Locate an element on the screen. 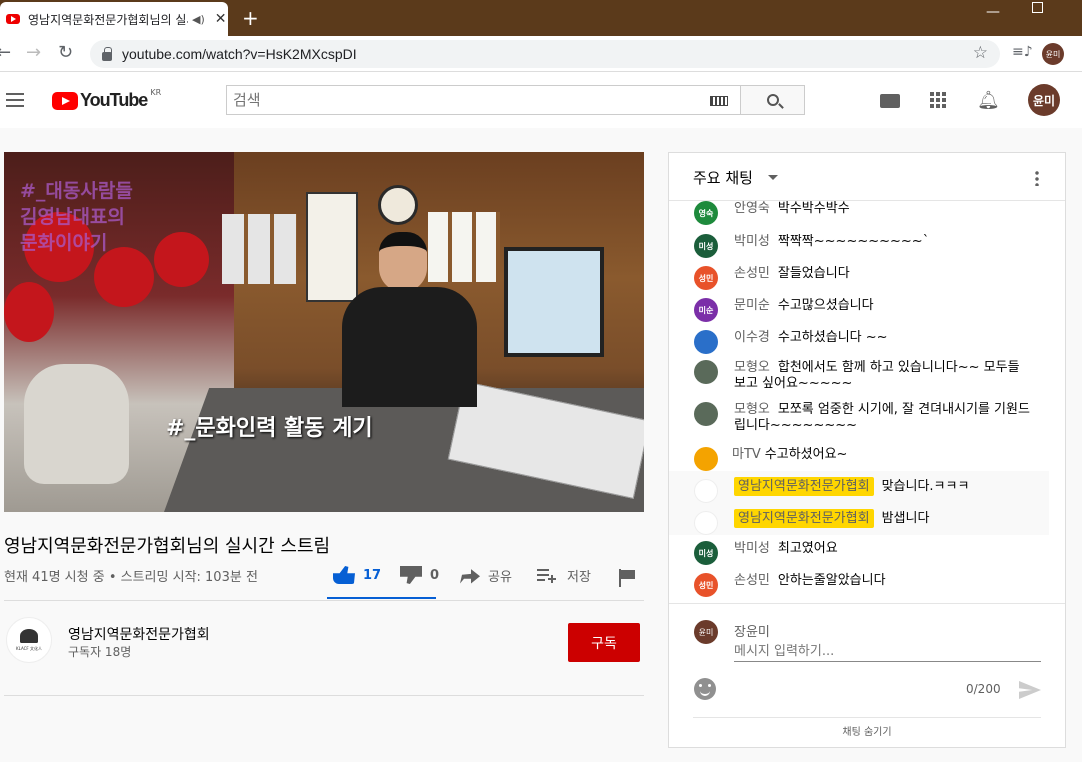 This screenshot has width=1082, height=762. chat-text: 맞습니다.ㅋㅋㅋ is located at coordinates (925, 486).